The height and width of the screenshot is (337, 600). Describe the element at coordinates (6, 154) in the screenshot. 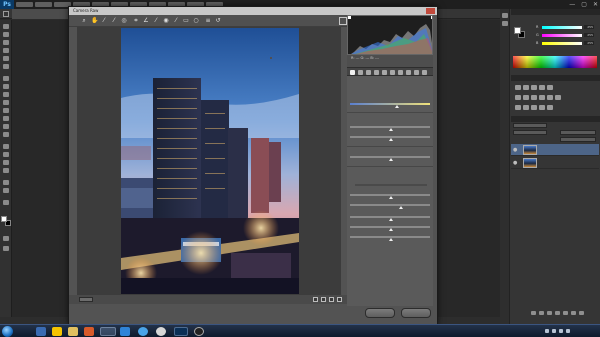

I see `type-tool-icon` at that location.